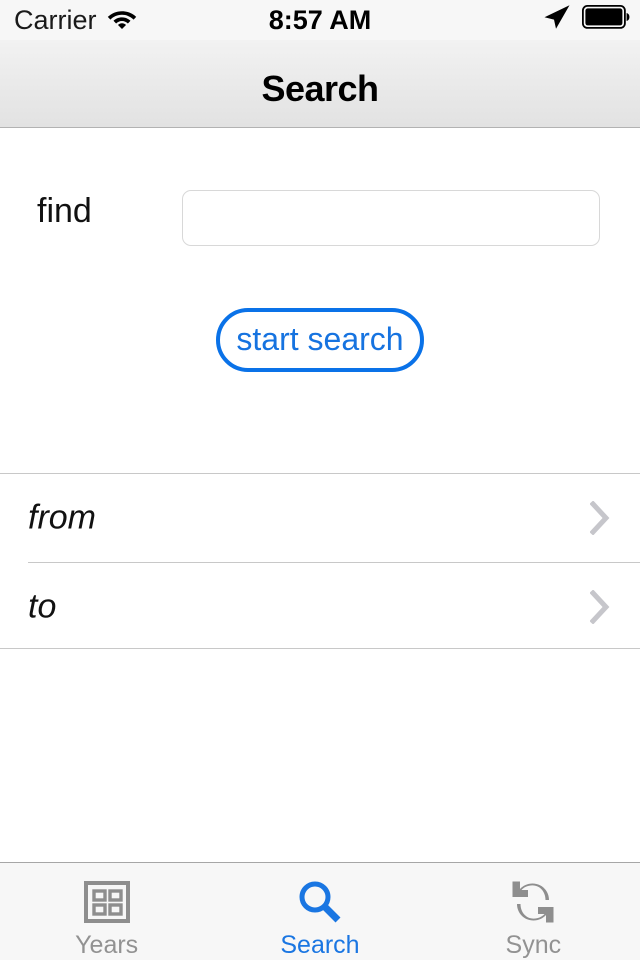 Image resolution: width=640 pixels, height=960 pixels. I want to click on sync-icon, so click(533, 902).